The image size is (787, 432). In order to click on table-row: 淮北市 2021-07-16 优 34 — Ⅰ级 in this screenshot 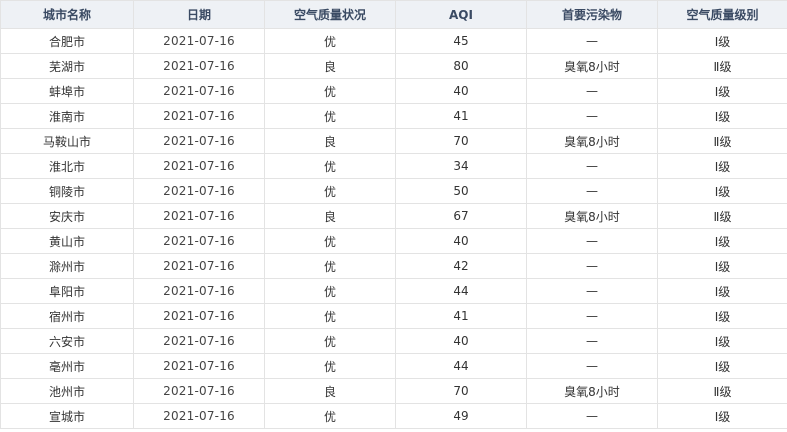, I will do `click(393, 166)`.